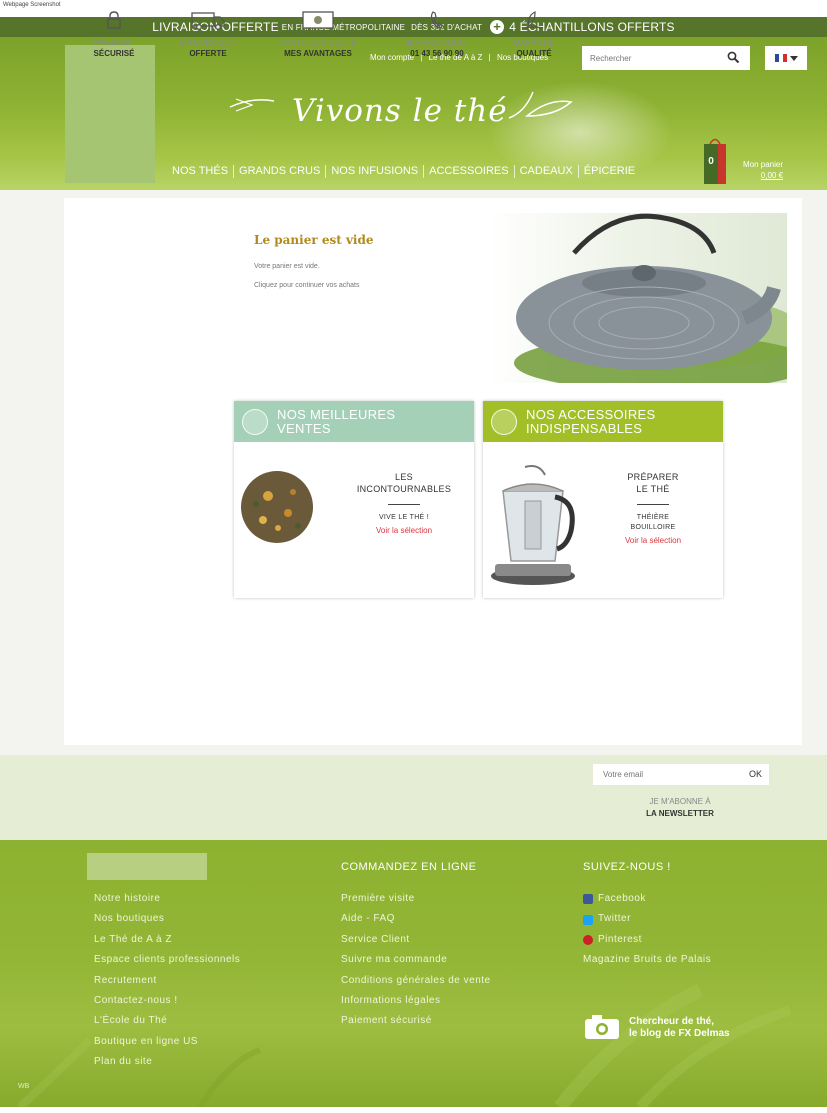 This screenshot has height=1113, width=827. What do you see at coordinates (780, 58) in the screenshot?
I see `french-flag-icon` at bounding box center [780, 58].